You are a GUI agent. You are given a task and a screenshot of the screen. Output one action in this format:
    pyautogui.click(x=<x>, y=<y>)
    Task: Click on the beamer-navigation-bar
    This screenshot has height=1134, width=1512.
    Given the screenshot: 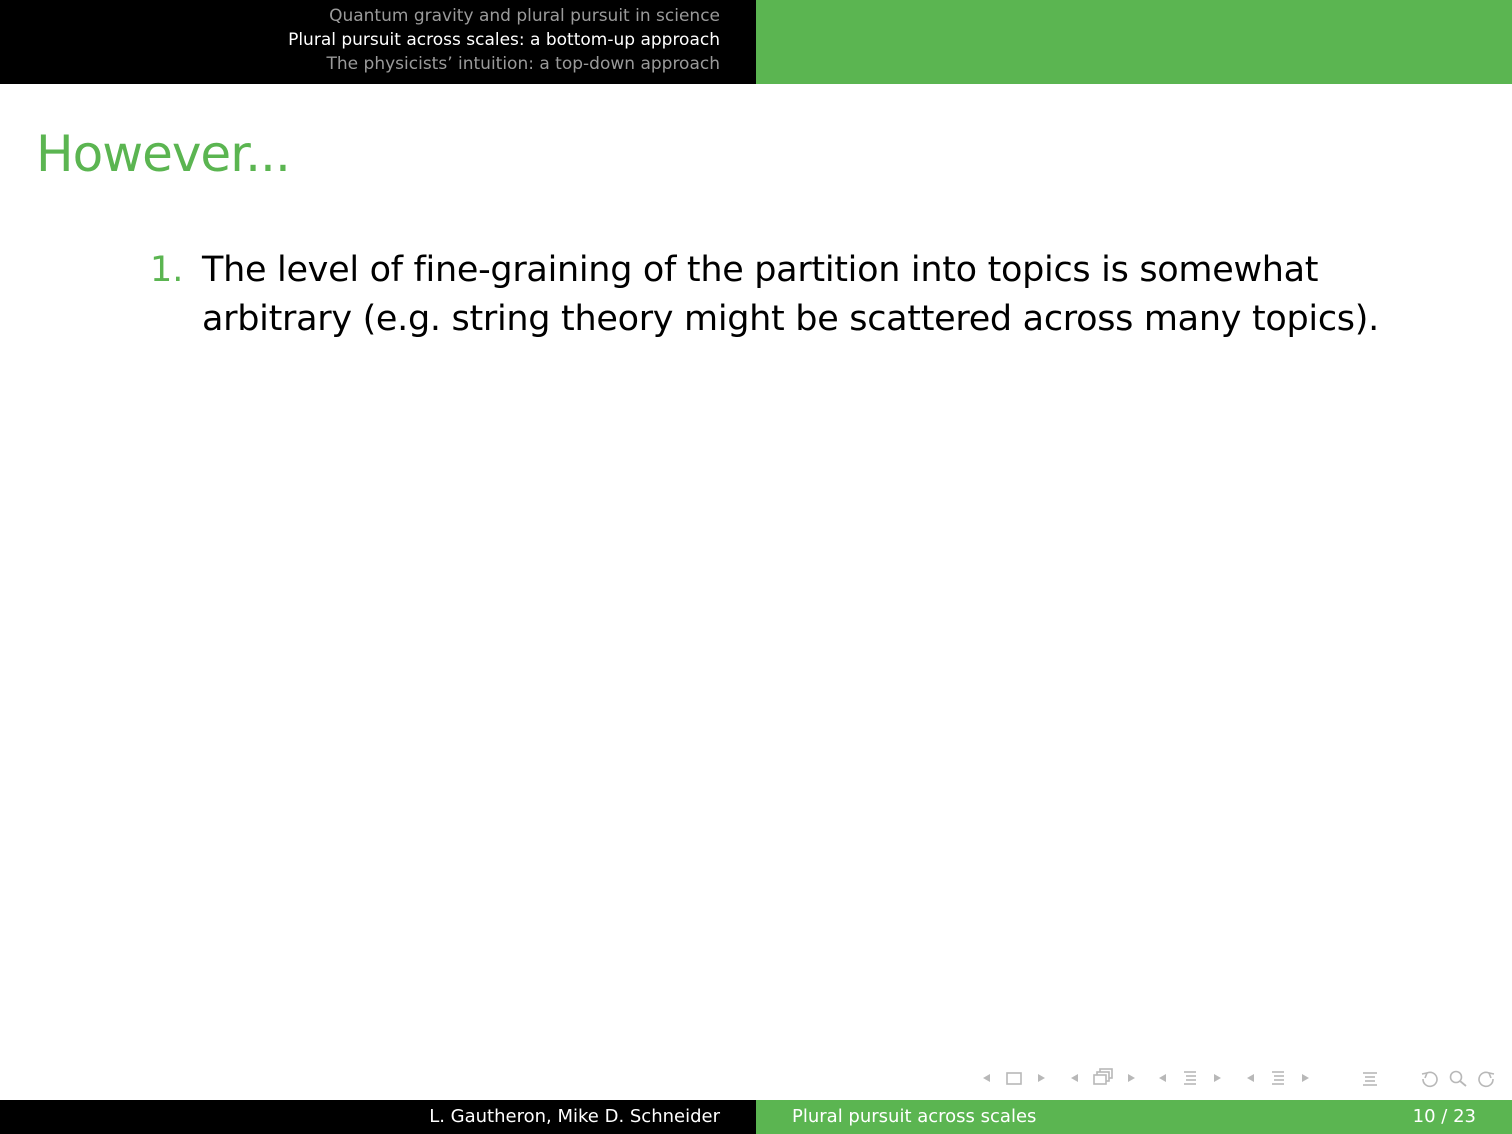 What is the action you would take?
    pyautogui.click(x=756, y=1078)
    